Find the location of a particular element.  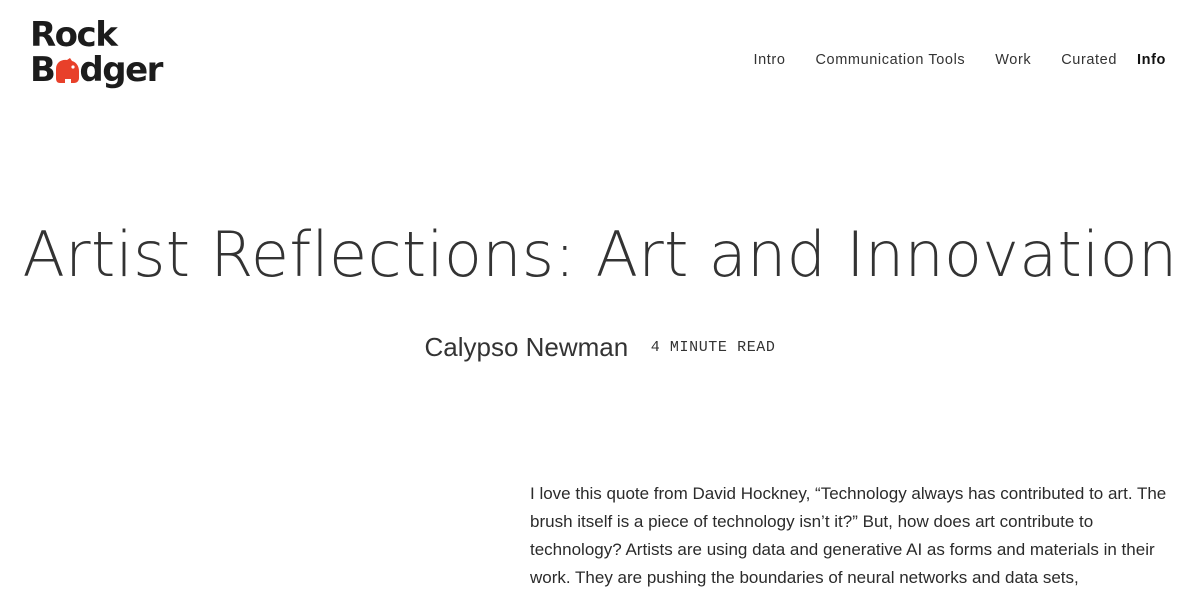

byline: Calypso Newman 4 MINUTE READ is located at coordinates (600, 347).